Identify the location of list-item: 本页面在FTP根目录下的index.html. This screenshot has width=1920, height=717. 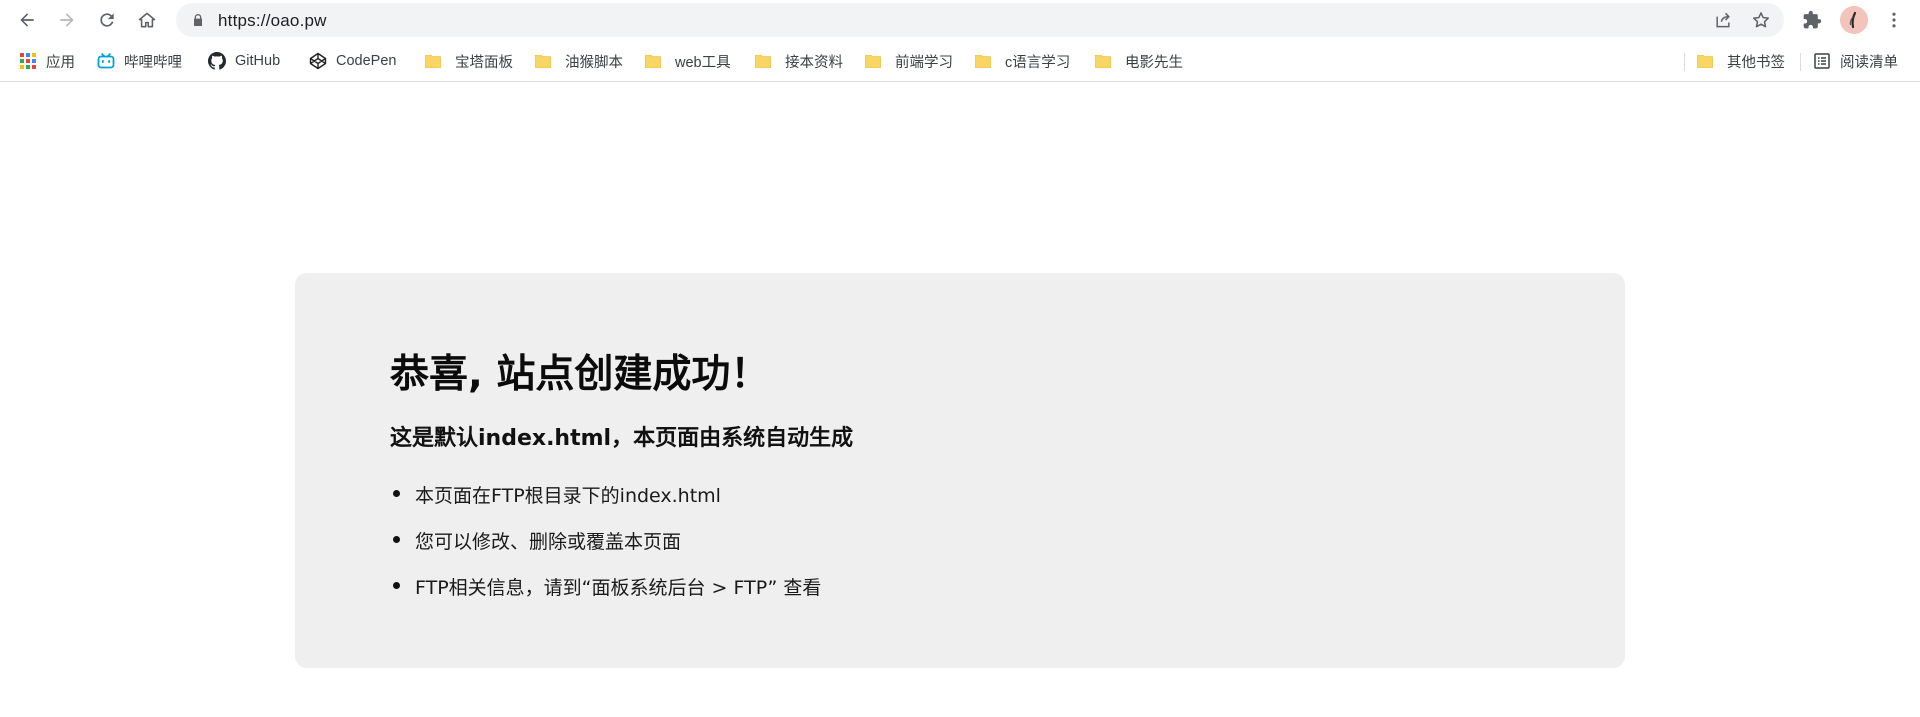
(605, 504).